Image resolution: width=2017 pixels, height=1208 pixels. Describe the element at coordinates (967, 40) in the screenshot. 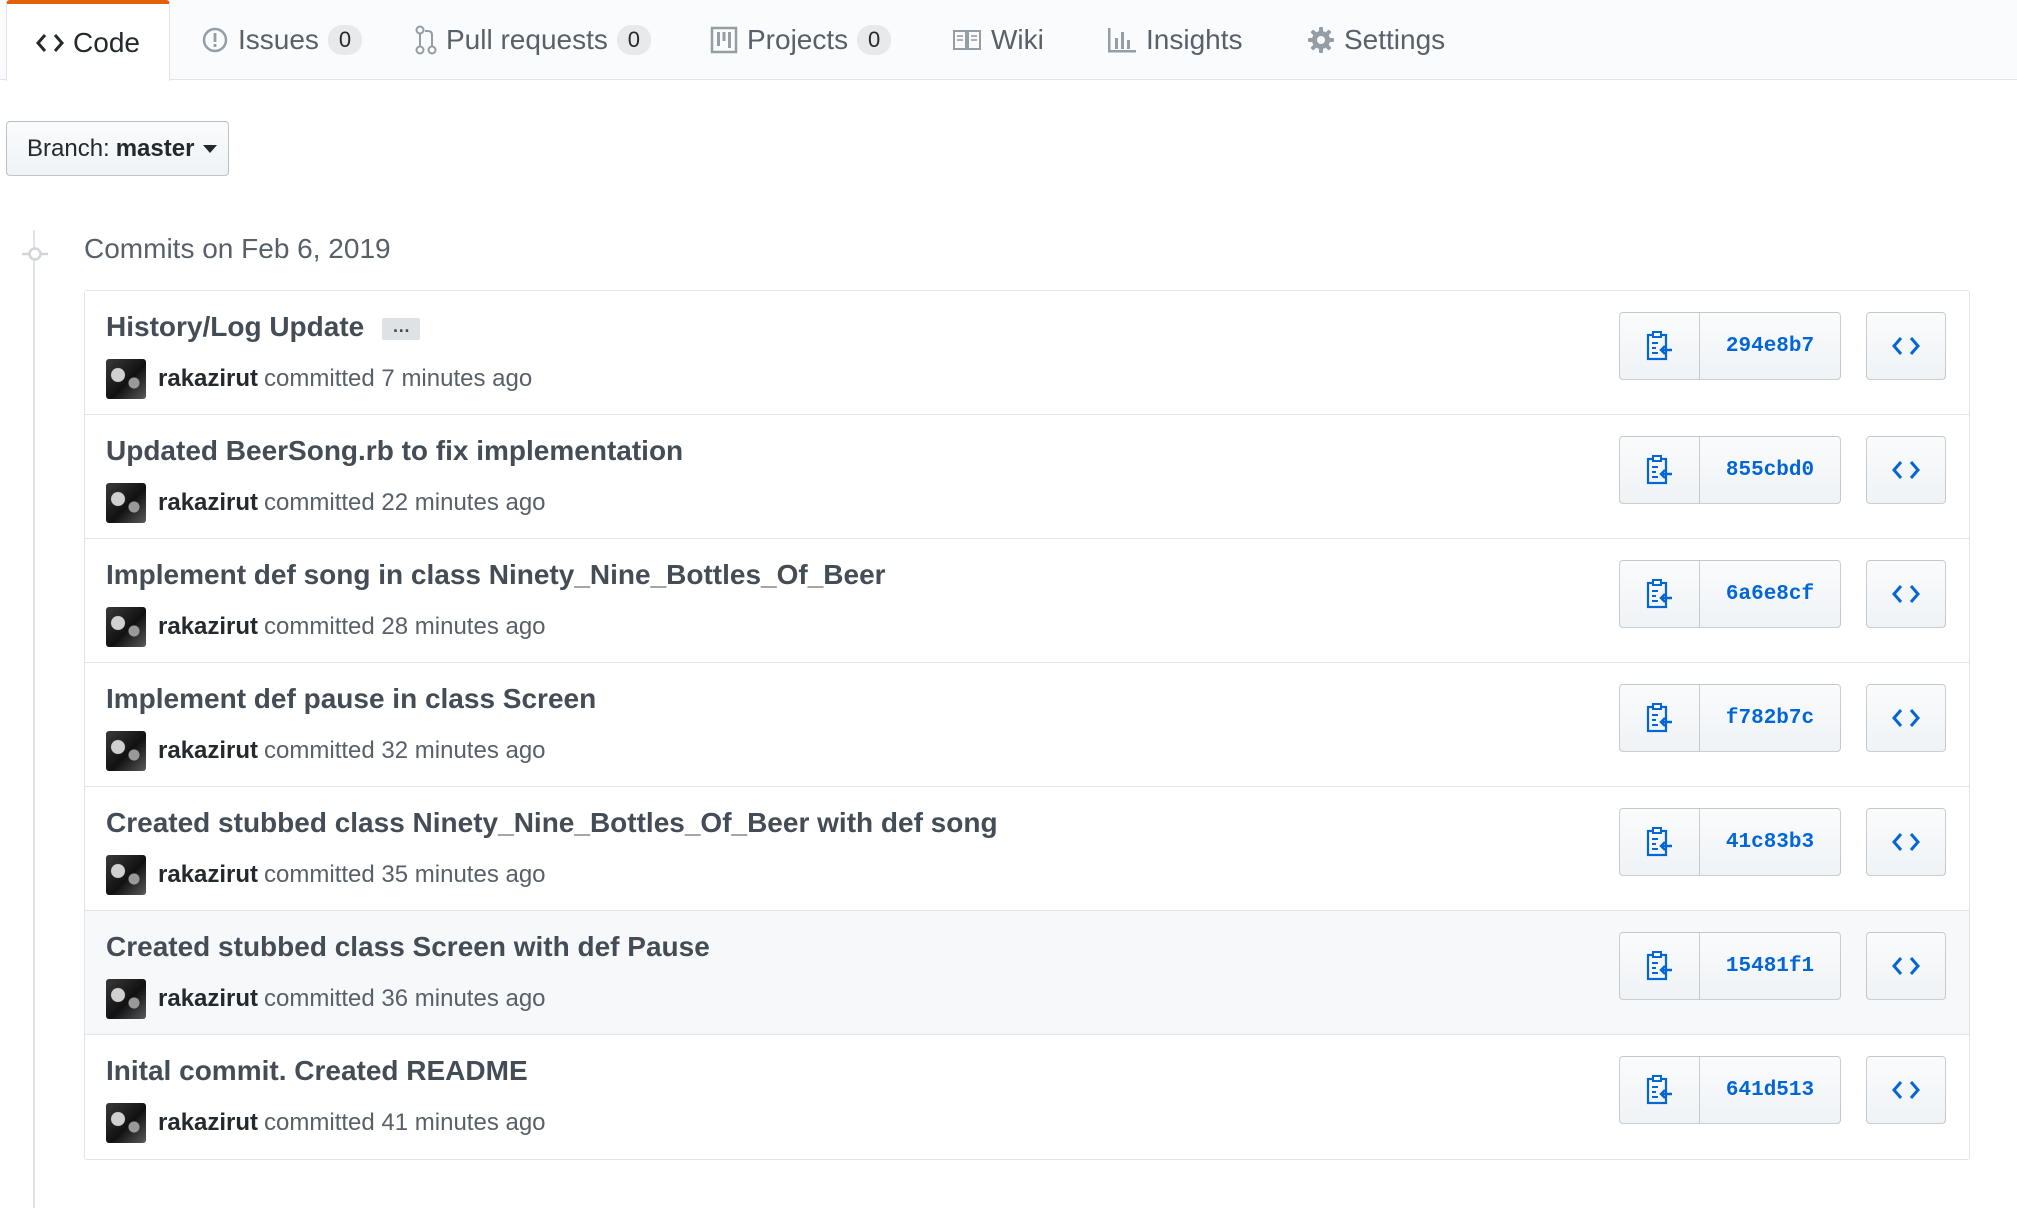

I see `book-icon` at that location.